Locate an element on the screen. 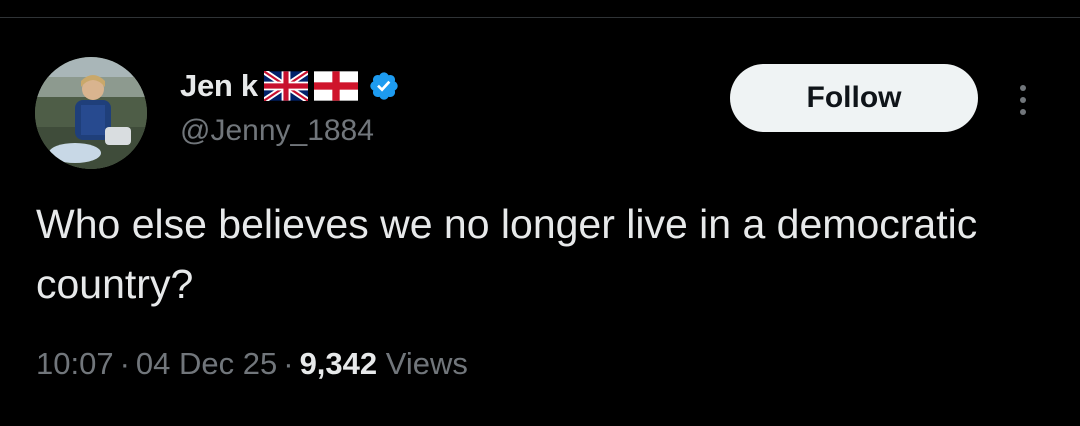  uk-flag-icon is located at coordinates (285, 86).